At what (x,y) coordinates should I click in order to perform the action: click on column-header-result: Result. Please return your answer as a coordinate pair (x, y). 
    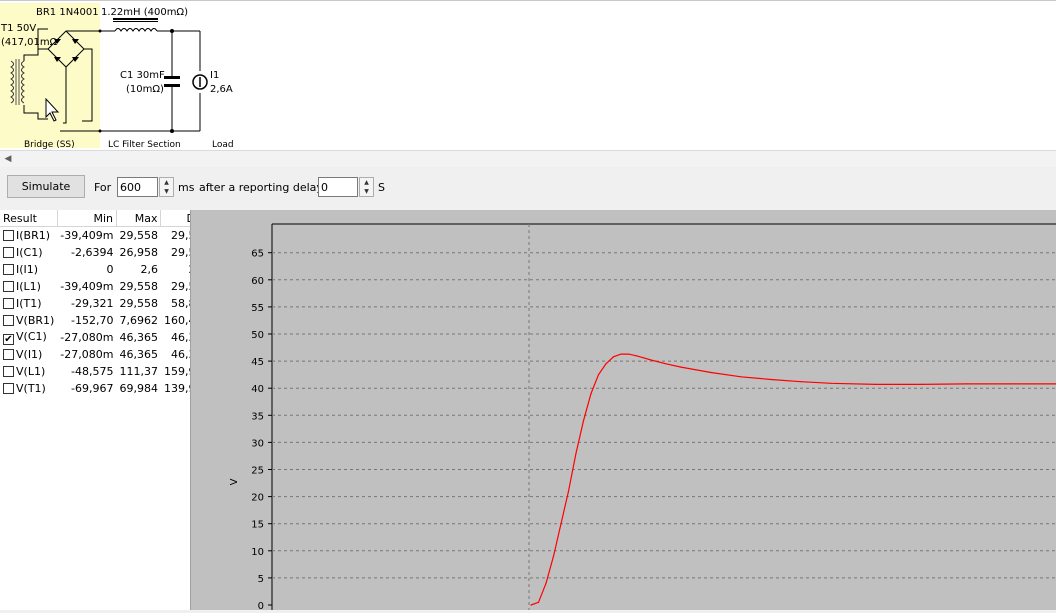
    Looking at the image, I should click on (29, 218).